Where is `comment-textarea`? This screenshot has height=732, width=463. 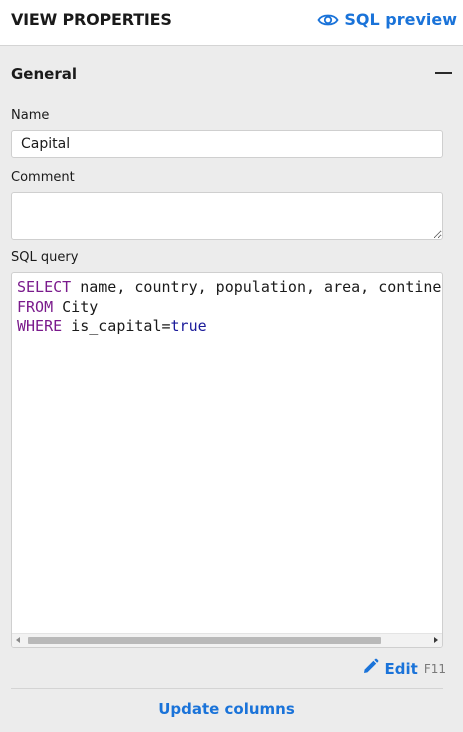 comment-textarea is located at coordinates (227, 216).